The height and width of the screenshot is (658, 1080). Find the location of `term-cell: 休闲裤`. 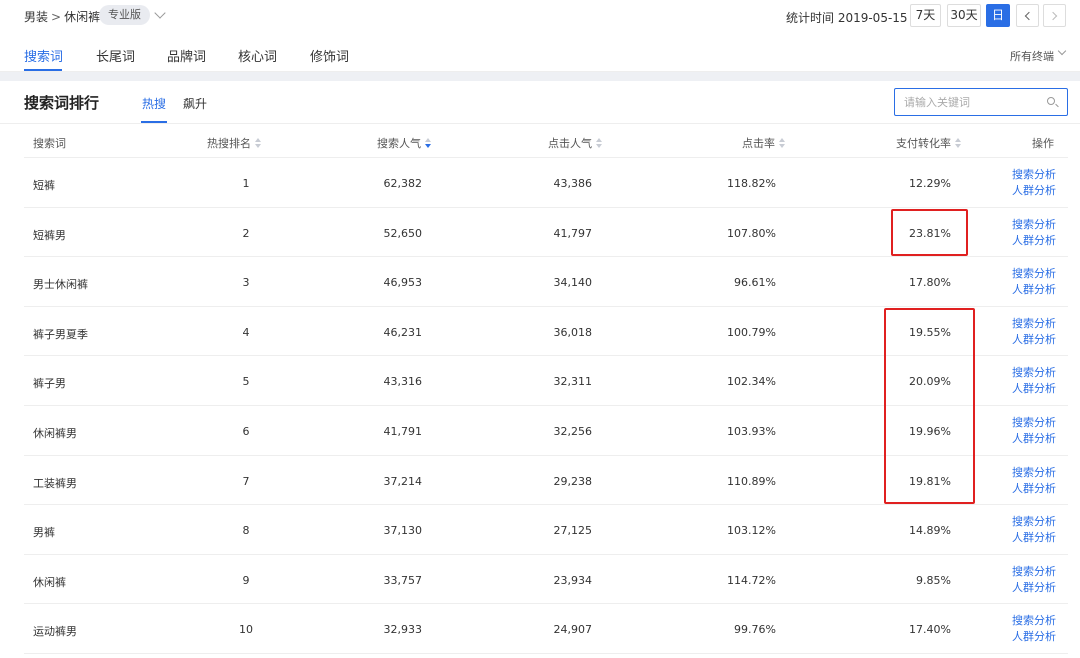

term-cell: 休闲裤 is located at coordinates (49, 582).